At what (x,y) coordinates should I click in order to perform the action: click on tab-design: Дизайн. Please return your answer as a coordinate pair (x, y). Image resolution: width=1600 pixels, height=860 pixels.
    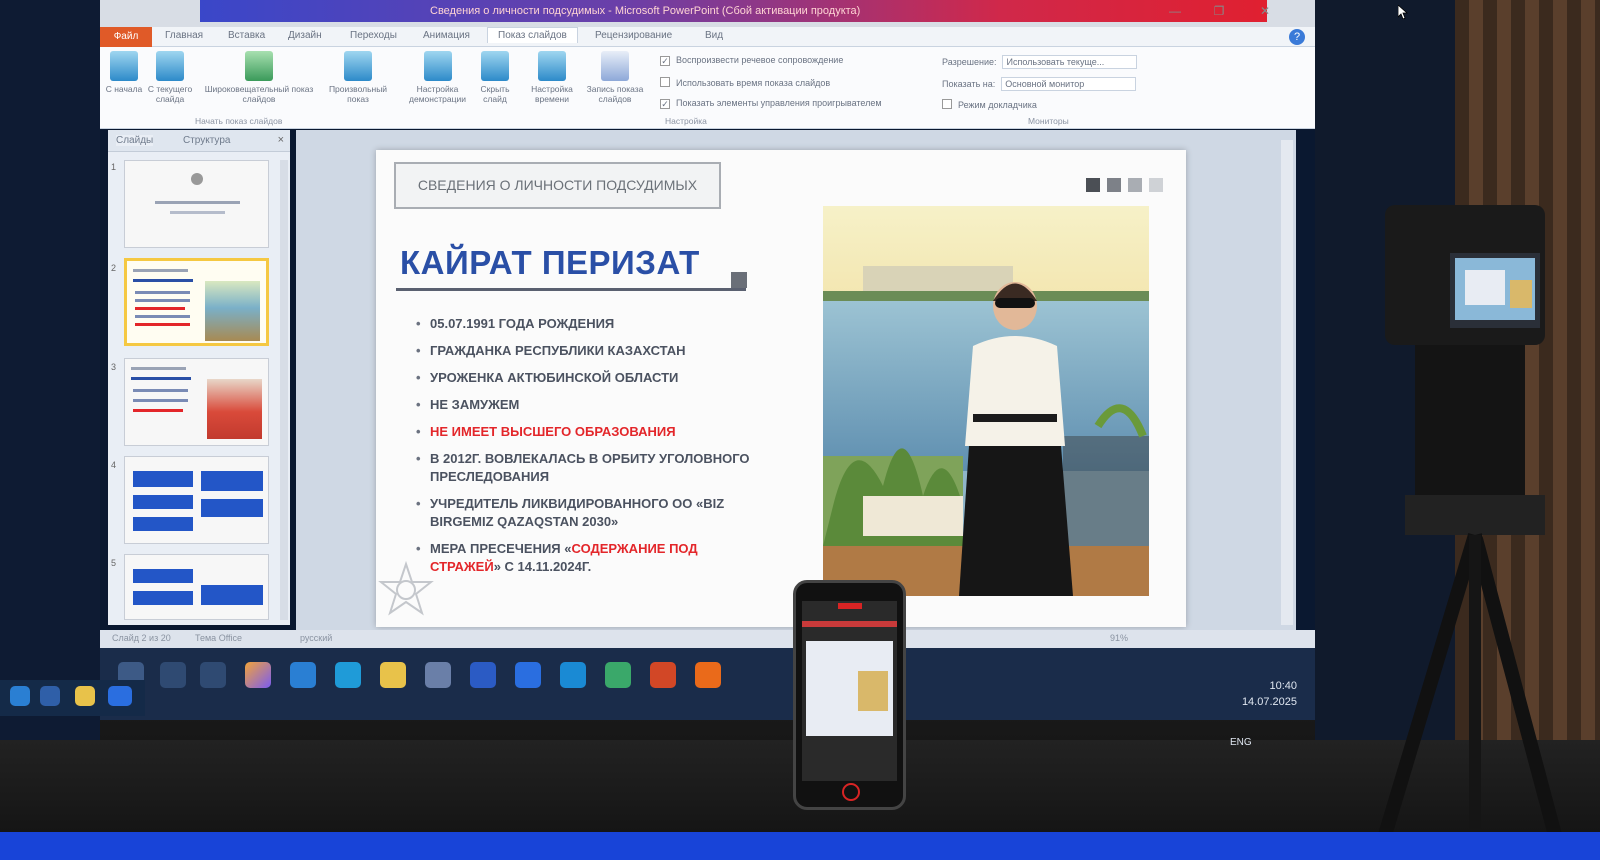
    Looking at the image, I should click on (305, 35).